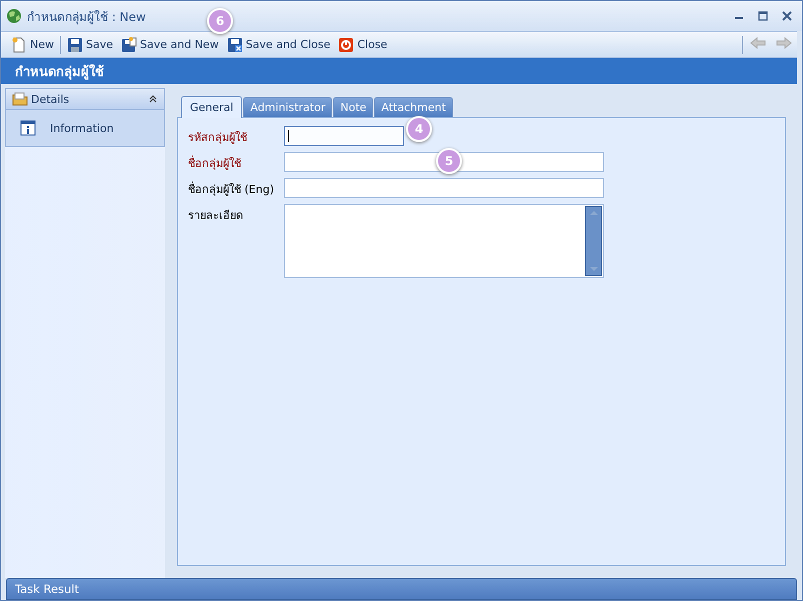  I want to click on tab: General, so click(211, 107).